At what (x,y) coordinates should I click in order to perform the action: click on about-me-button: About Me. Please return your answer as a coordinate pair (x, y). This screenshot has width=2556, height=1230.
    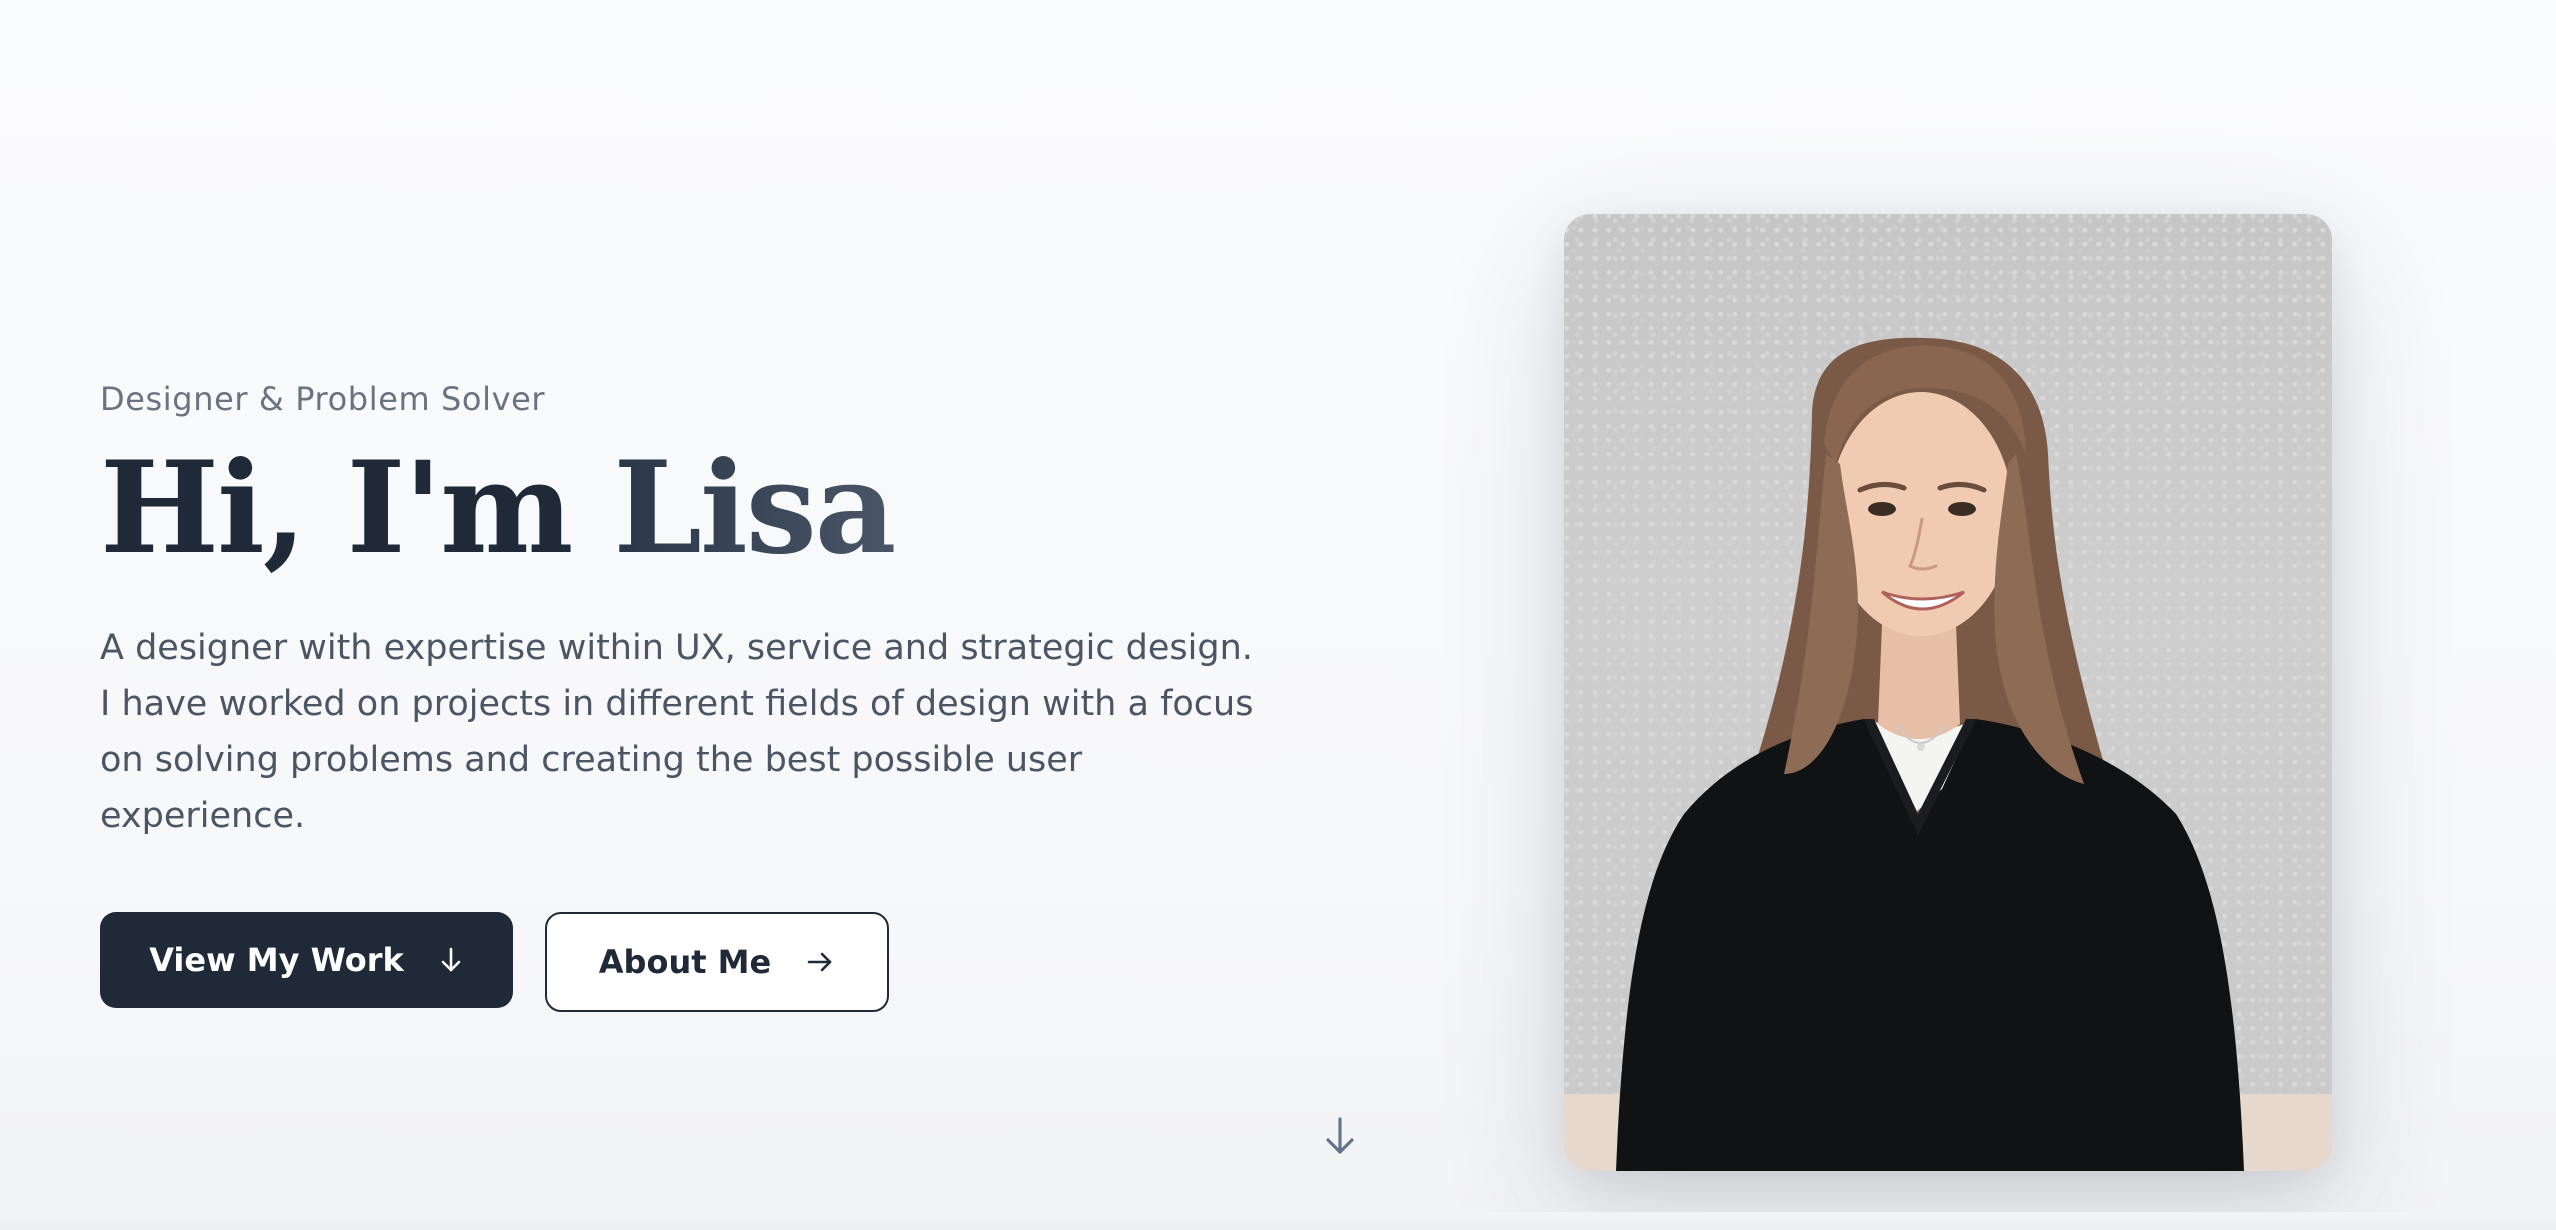
    Looking at the image, I should click on (717, 962).